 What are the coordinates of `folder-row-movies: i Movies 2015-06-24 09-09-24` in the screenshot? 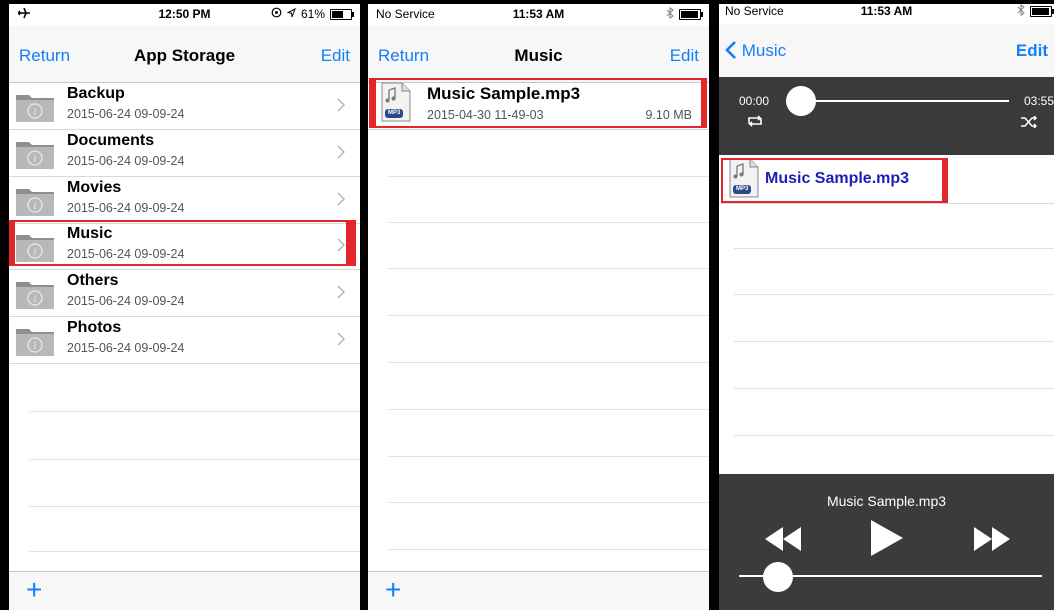 It's located at (184, 200).